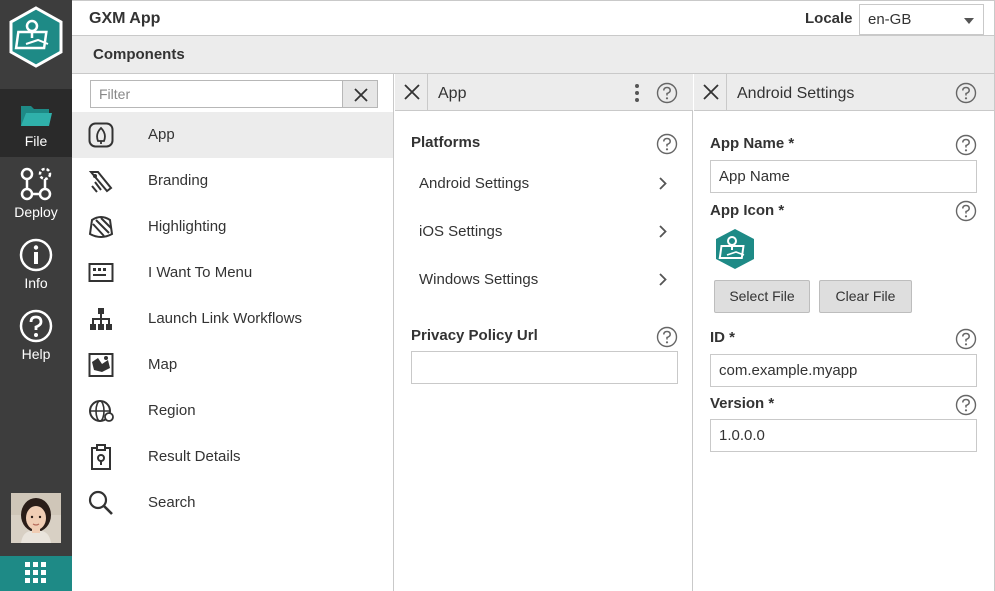 This screenshot has width=995, height=591. What do you see at coordinates (36, 37) in the screenshot?
I see `app-logo-icon` at bounding box center [36, 37].